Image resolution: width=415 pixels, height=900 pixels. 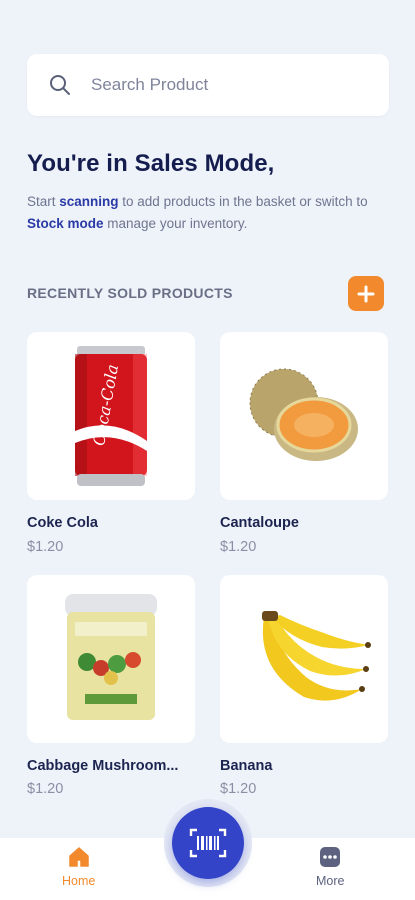 I want to click on section-title: RECENTLY SOLD PRODUCTS, so click(x=130, y=293).